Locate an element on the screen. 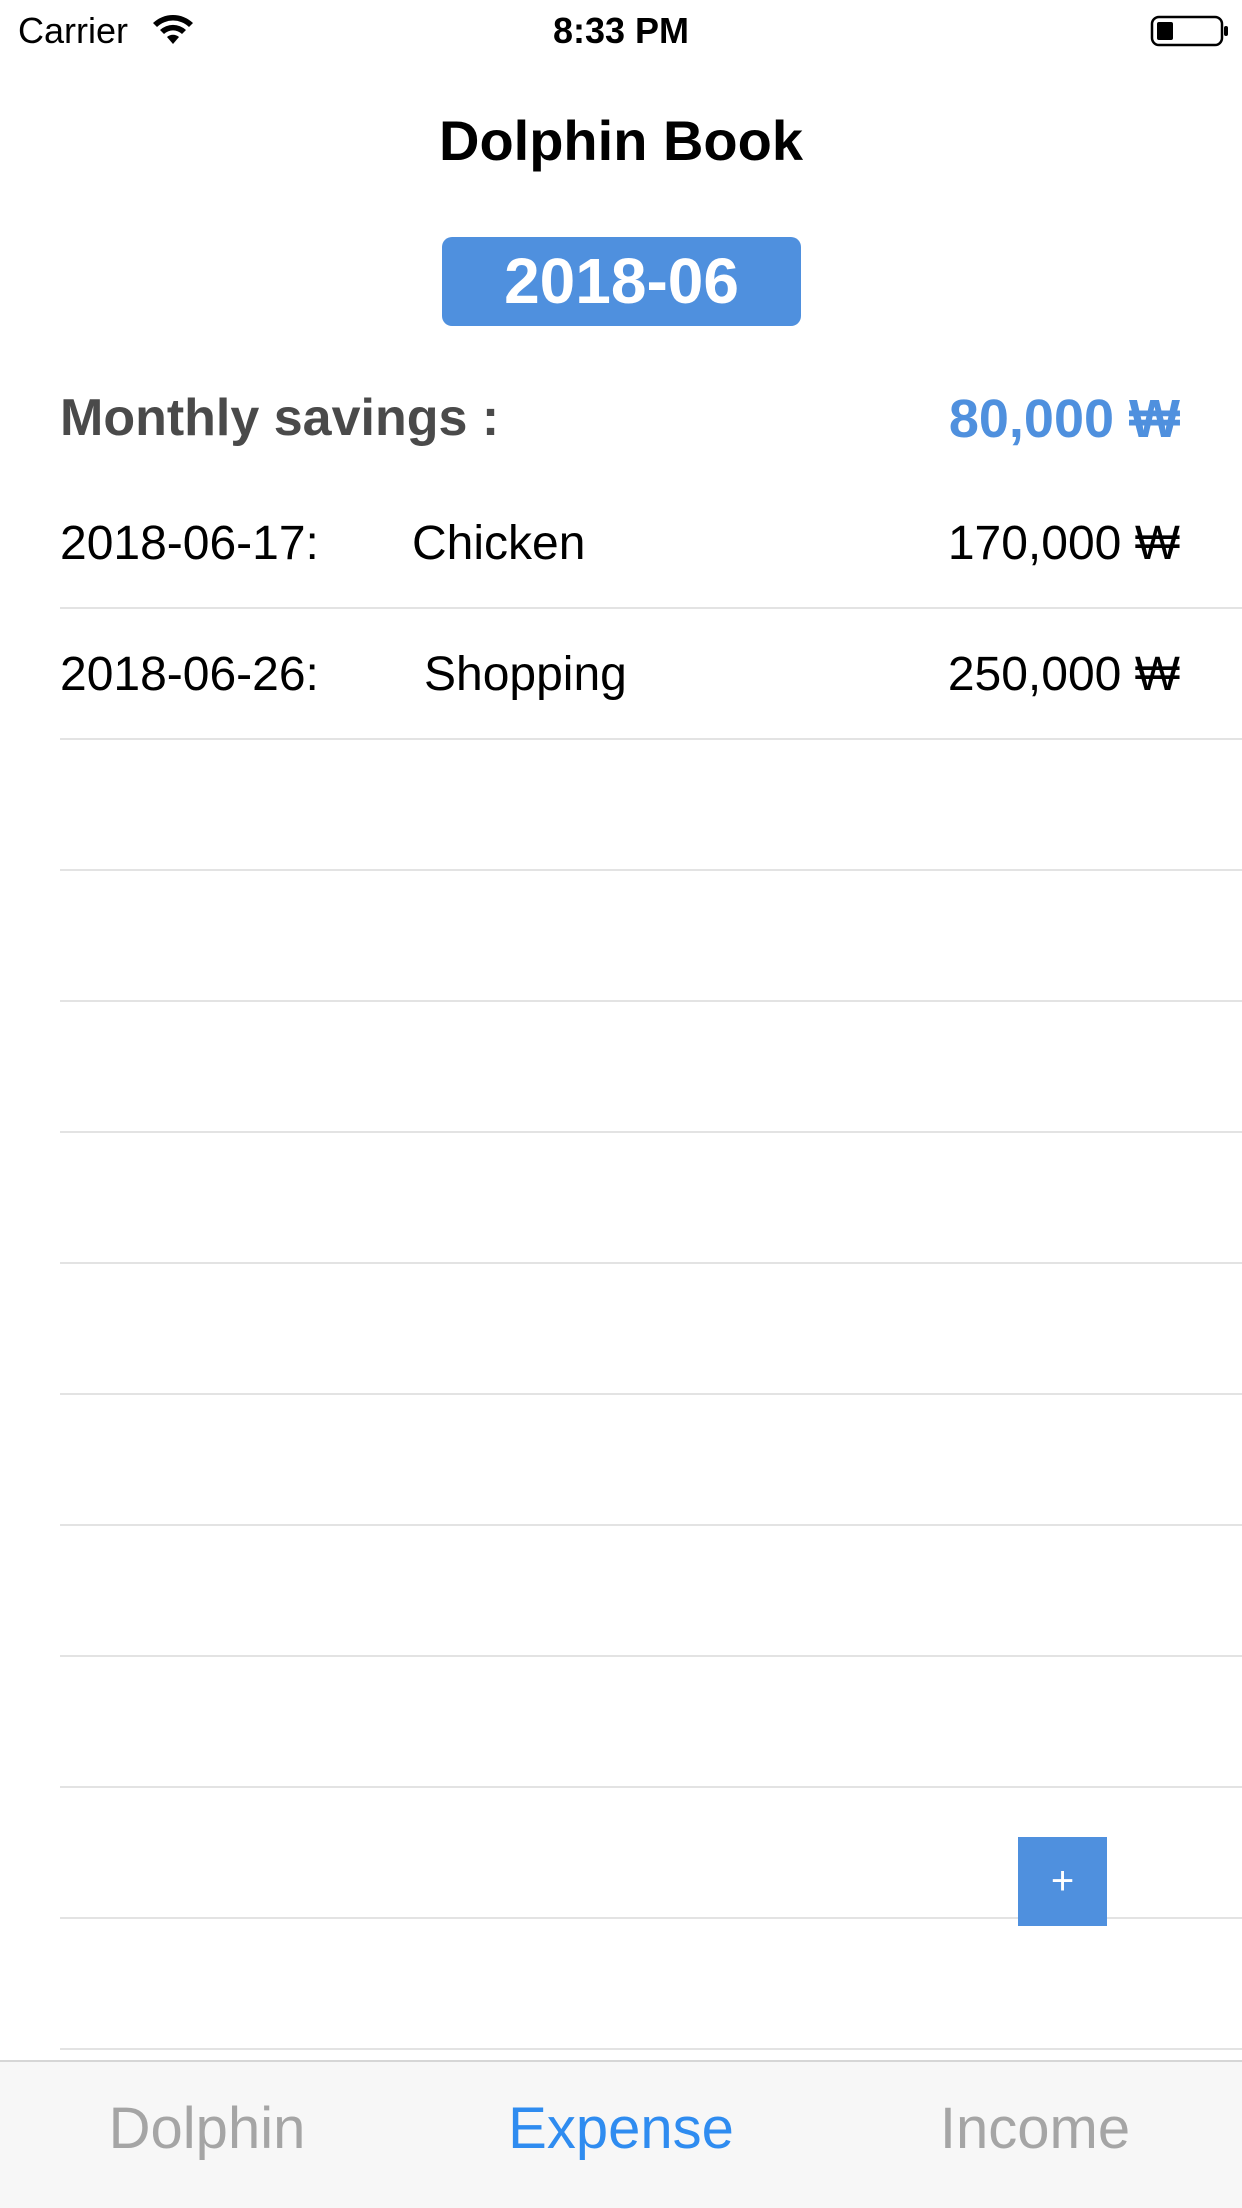 The height and width of the screenshot is (2208, 1242). tab-dolphin: Dolphin is located at coordinates (207, 2135).